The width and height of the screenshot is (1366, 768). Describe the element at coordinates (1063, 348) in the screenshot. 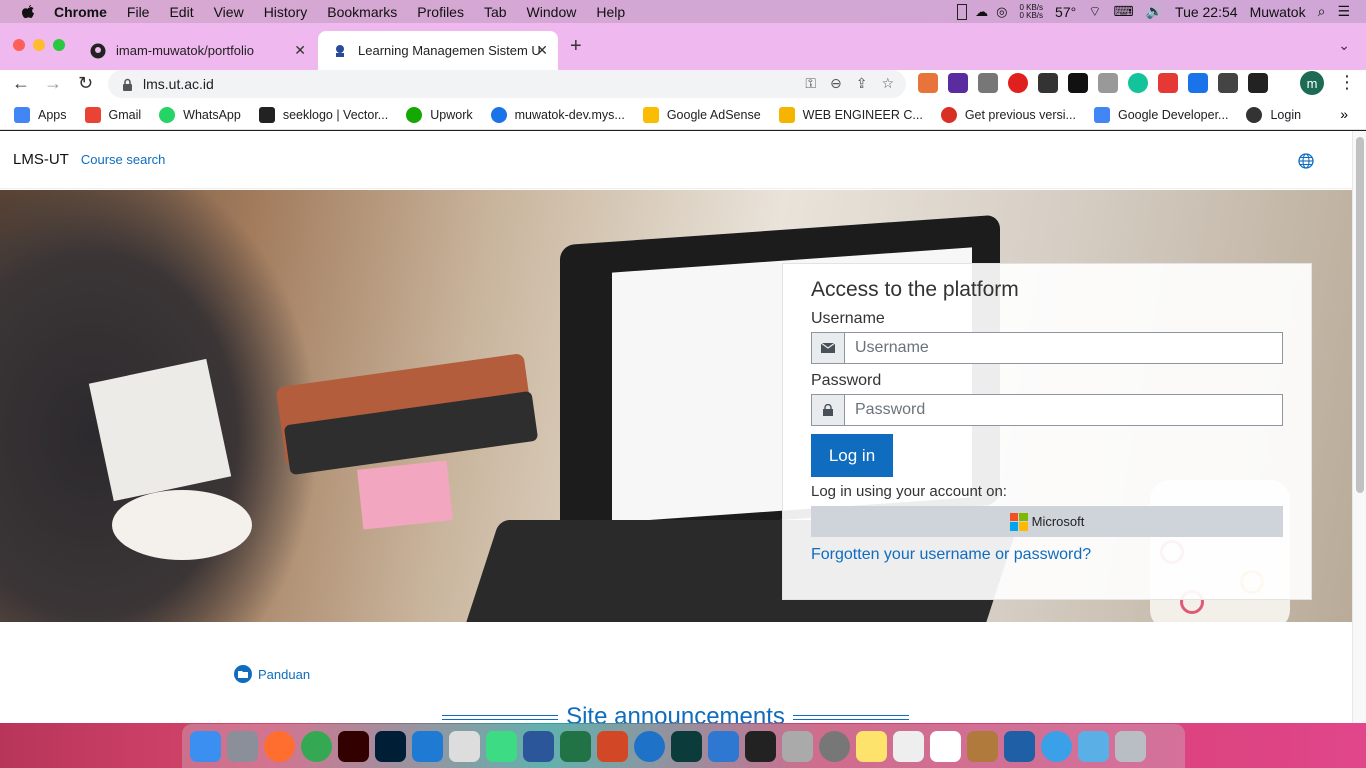

I see `username-input` at that location.